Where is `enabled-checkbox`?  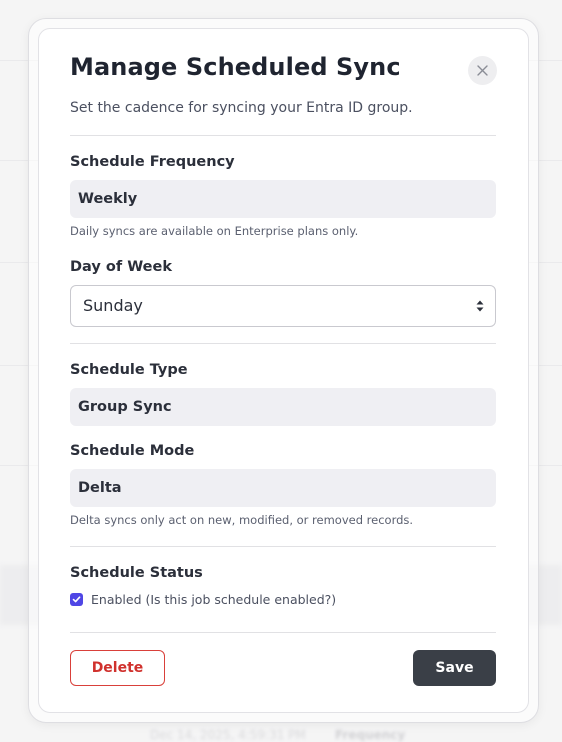
enabled-checkbox is located at coordinates (76, 599).